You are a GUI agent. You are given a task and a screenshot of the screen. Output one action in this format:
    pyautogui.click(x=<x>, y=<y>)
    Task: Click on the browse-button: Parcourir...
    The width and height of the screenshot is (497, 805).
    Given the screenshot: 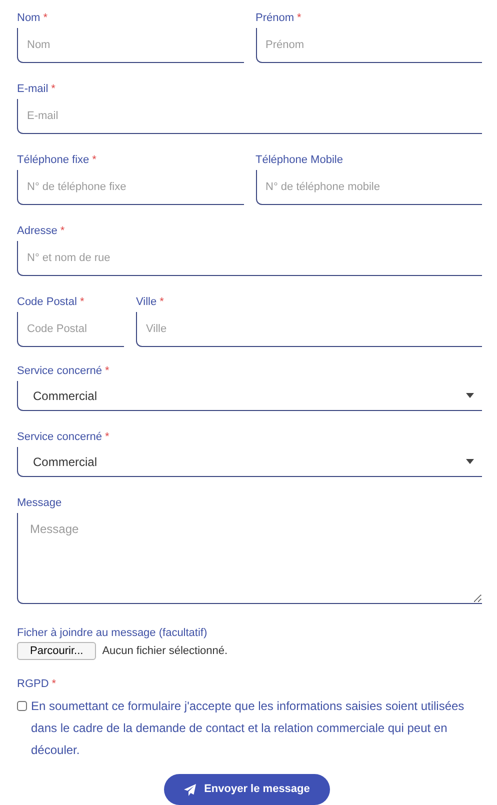 What is the action you would take?
    pyautogui.click(x=56, y=651)
    